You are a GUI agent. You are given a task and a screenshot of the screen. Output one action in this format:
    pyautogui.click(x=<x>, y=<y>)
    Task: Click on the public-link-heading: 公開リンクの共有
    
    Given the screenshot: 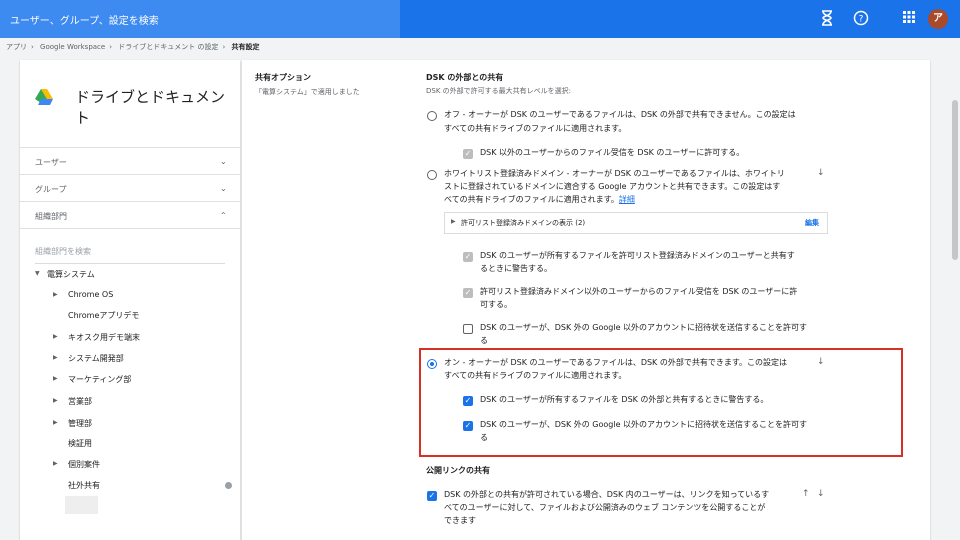 What is the action you would take?
    pyautogui.click(x=458, y=470)
    